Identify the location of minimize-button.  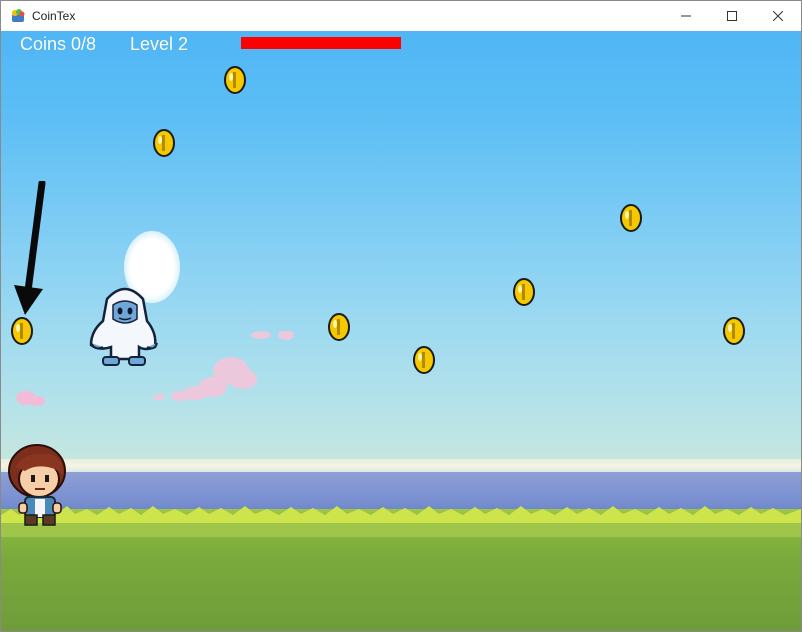
(686, 16).